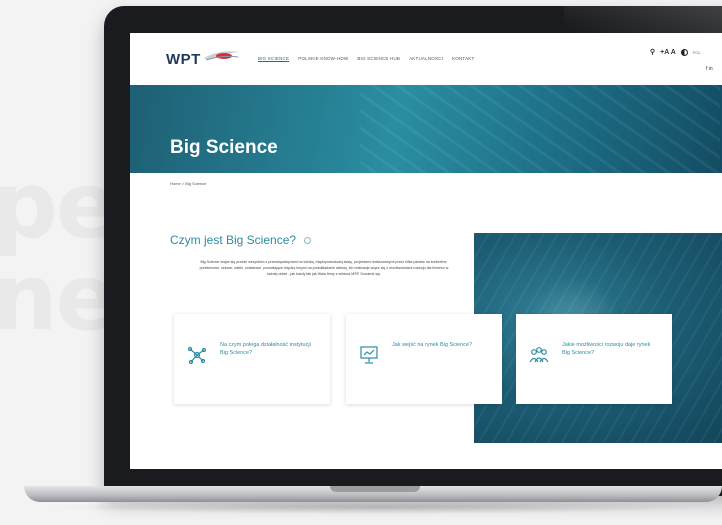 Image resolution: width=722 pixels, height=525 pixels. I want to click on header-tools: ⚲ +A A POL, so click(675, 52).